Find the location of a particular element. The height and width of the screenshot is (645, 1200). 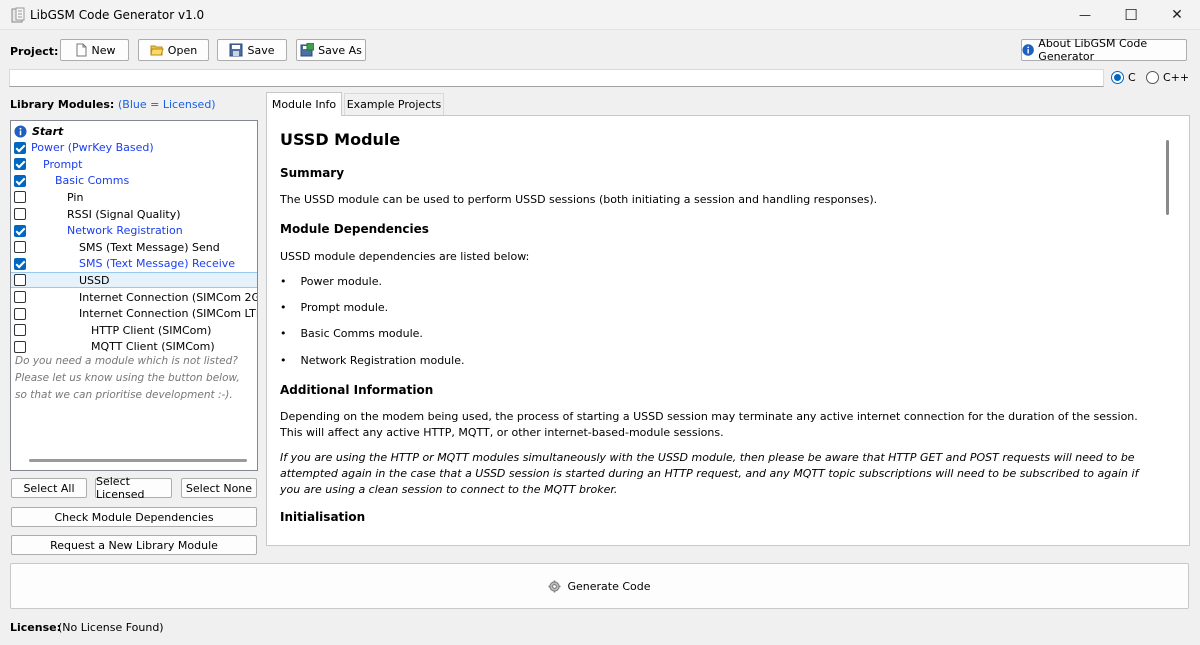

module-item: HTTP Client (SIMCom) is located at coordinates (134, 330).